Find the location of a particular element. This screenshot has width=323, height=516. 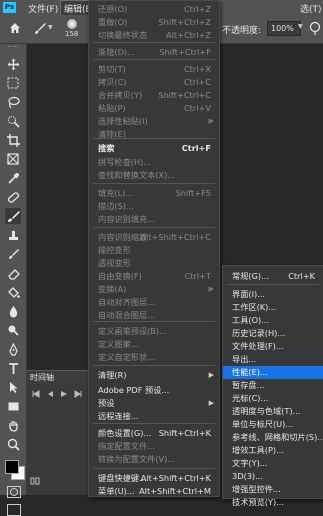

edit-menu-item: 还原(O) Ctrl+Z is located at coordinates (154, 9).